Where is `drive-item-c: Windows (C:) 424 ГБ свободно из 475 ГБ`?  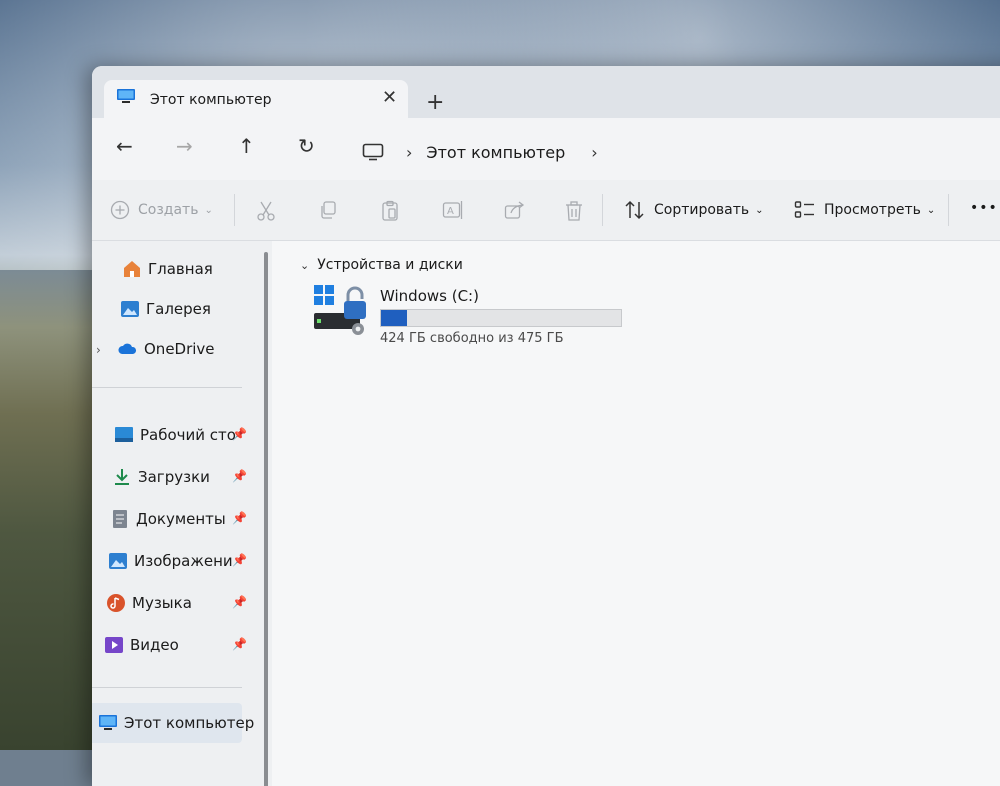 drive-item-c: Windows (C:) 424 ГБ свободно из 475 ГБ is located at coordinates (474, 320).